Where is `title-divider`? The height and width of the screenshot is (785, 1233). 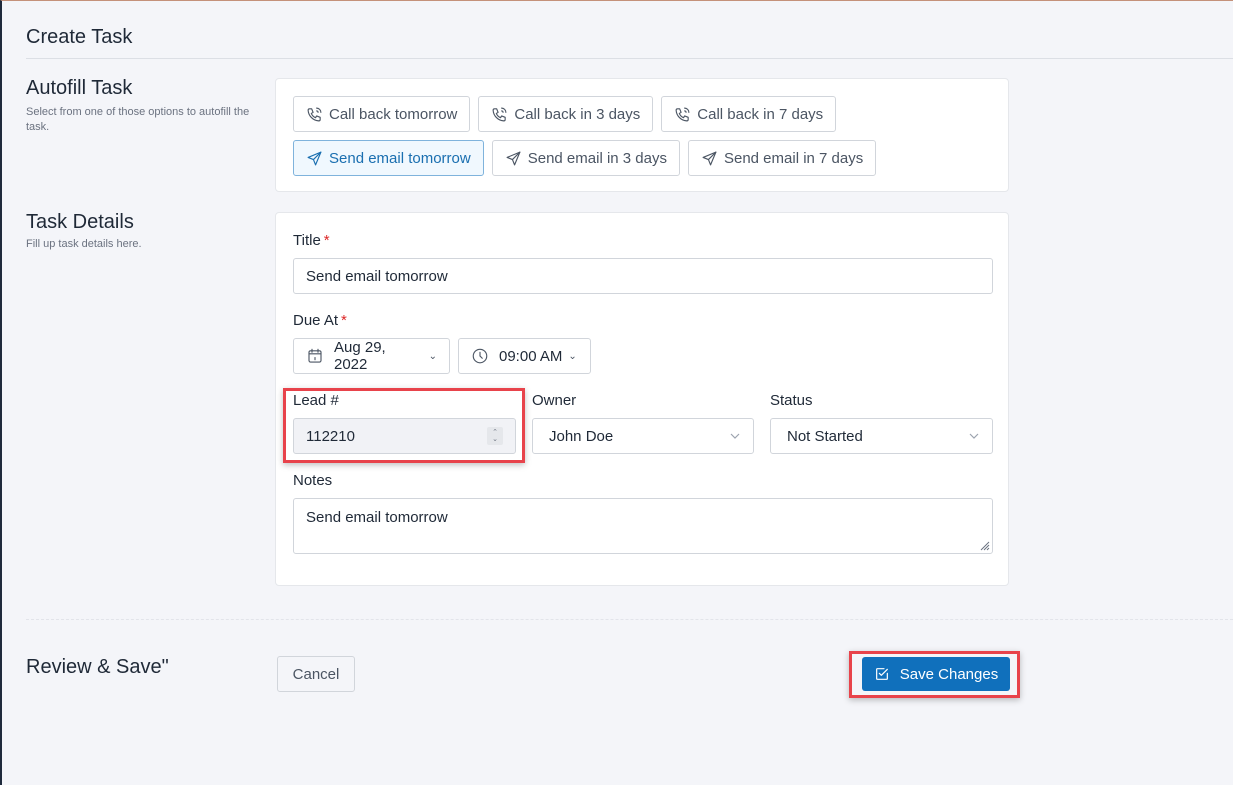
title-divider is located at coordinates (629, 58).